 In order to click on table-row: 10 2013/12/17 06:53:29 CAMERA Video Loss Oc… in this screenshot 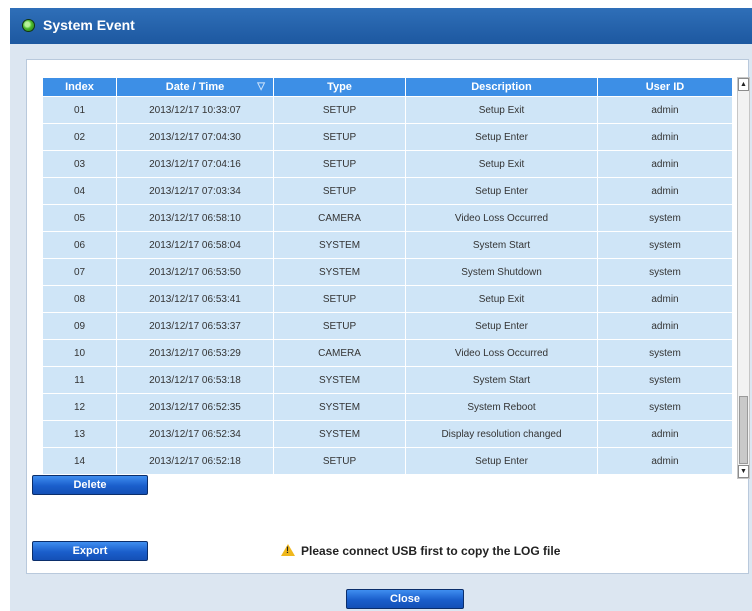, I will do `click(387, 353)`.